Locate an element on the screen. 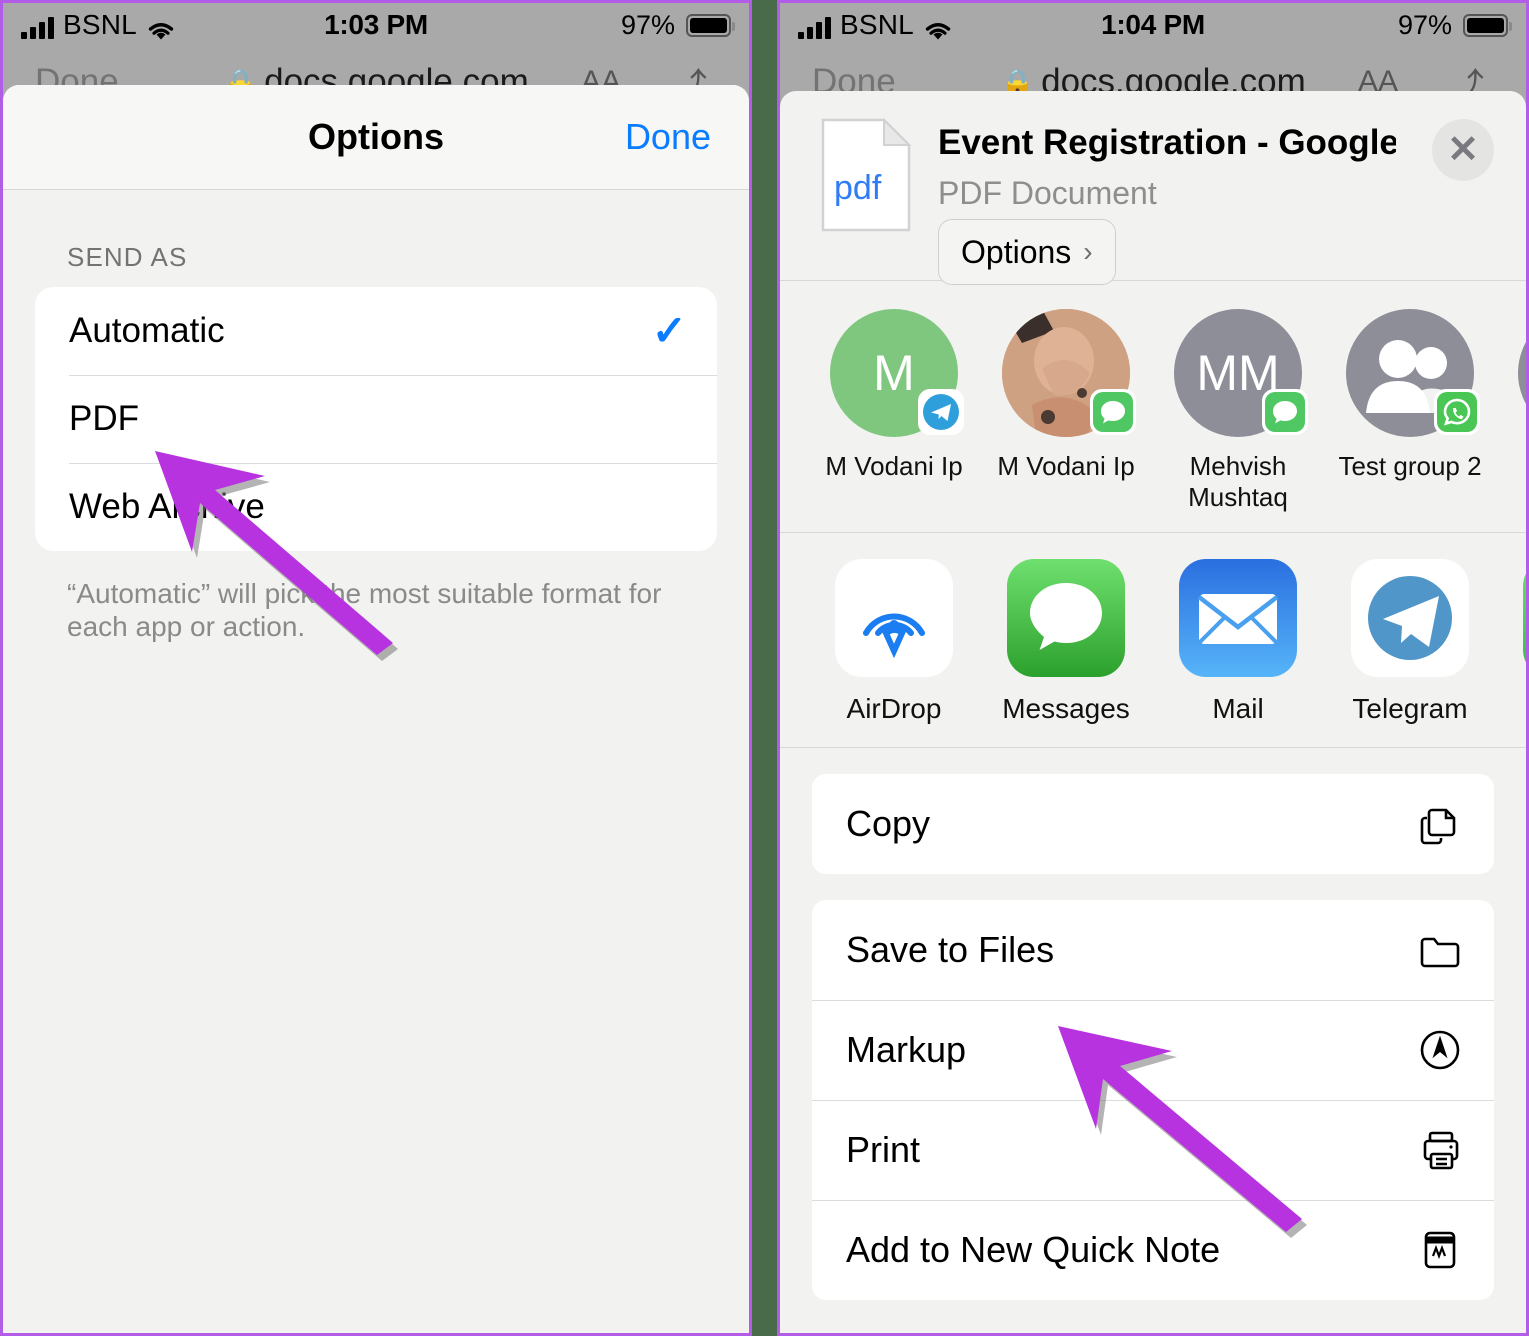 The height and width of the screenshot is (1336, 1529). option-label: PDF is located at coordinates (104, 418).